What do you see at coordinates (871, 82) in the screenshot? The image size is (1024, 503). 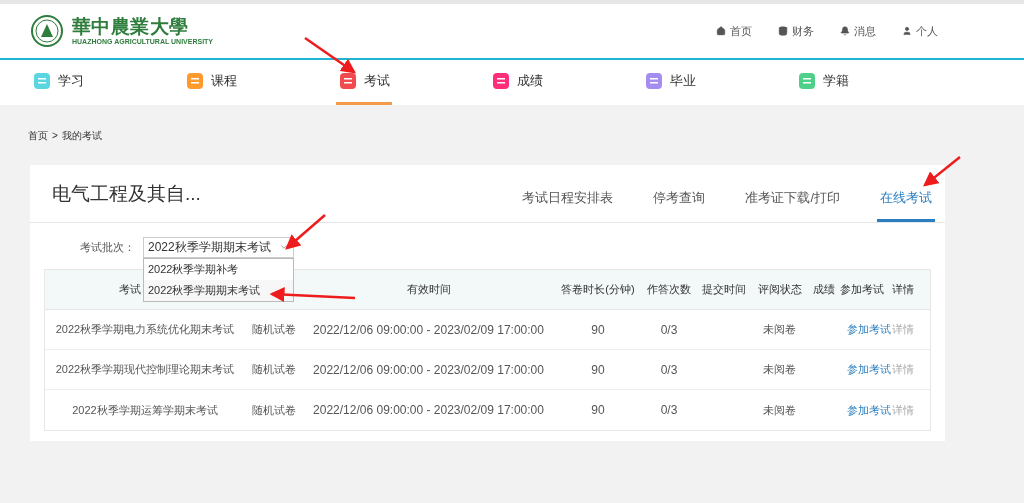 I see `nav-tab: 学籍` at bounding box center [871, 82].